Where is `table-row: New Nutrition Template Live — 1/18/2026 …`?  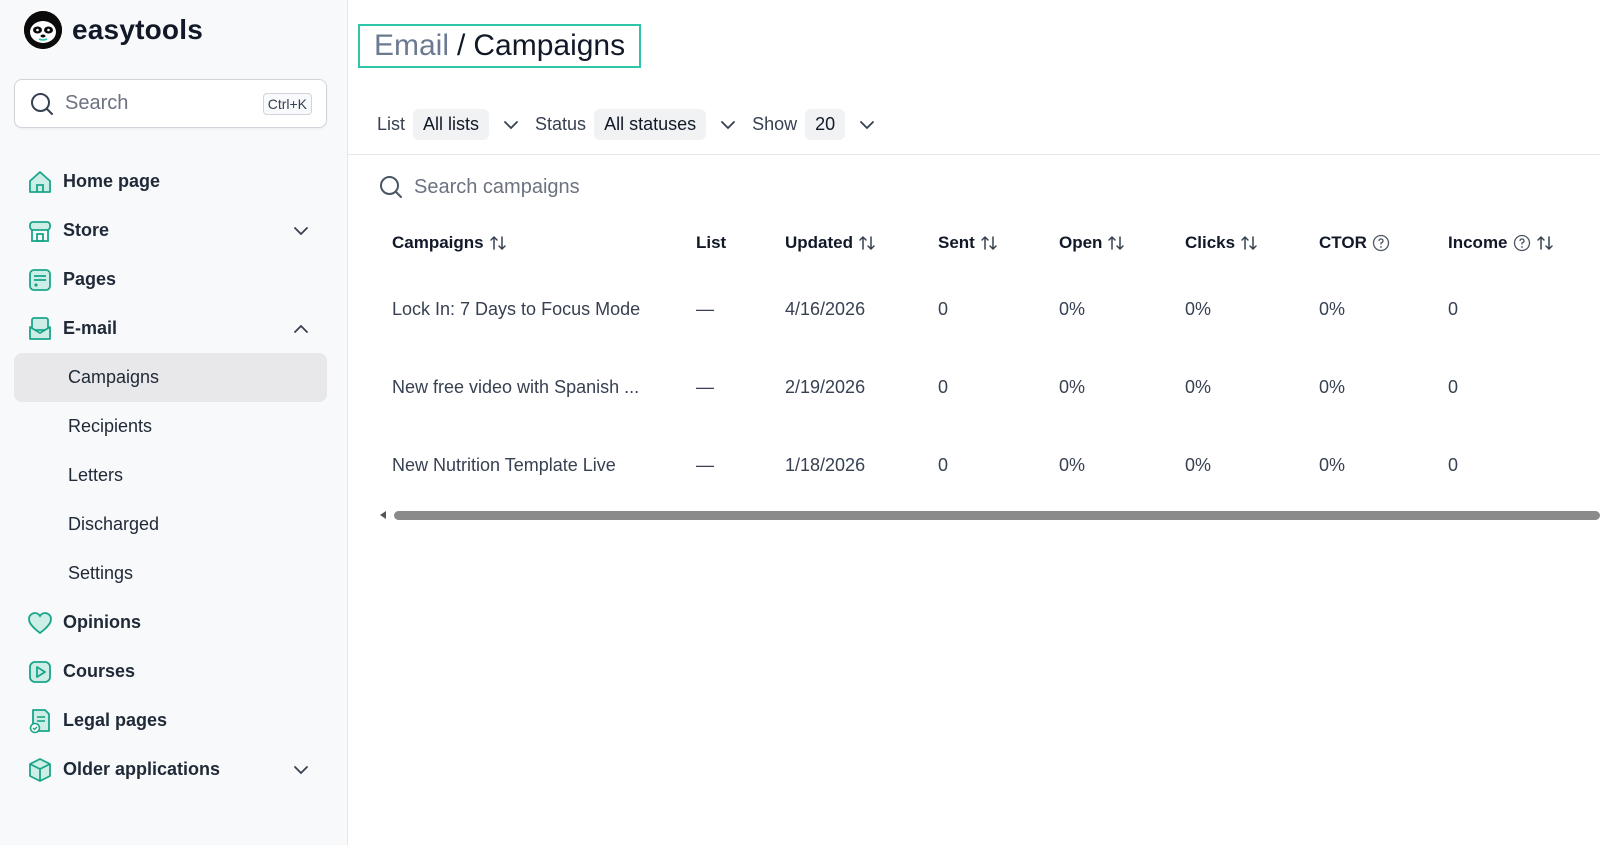
table-row: New Nutrition Template Live — 1/18/2026 … is located at coordinates (996, 467).